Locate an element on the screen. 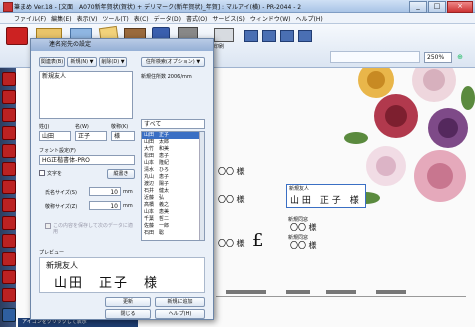 This screenshot has width=475, height=327. text-checkbox is located at coordinates (42, 173).